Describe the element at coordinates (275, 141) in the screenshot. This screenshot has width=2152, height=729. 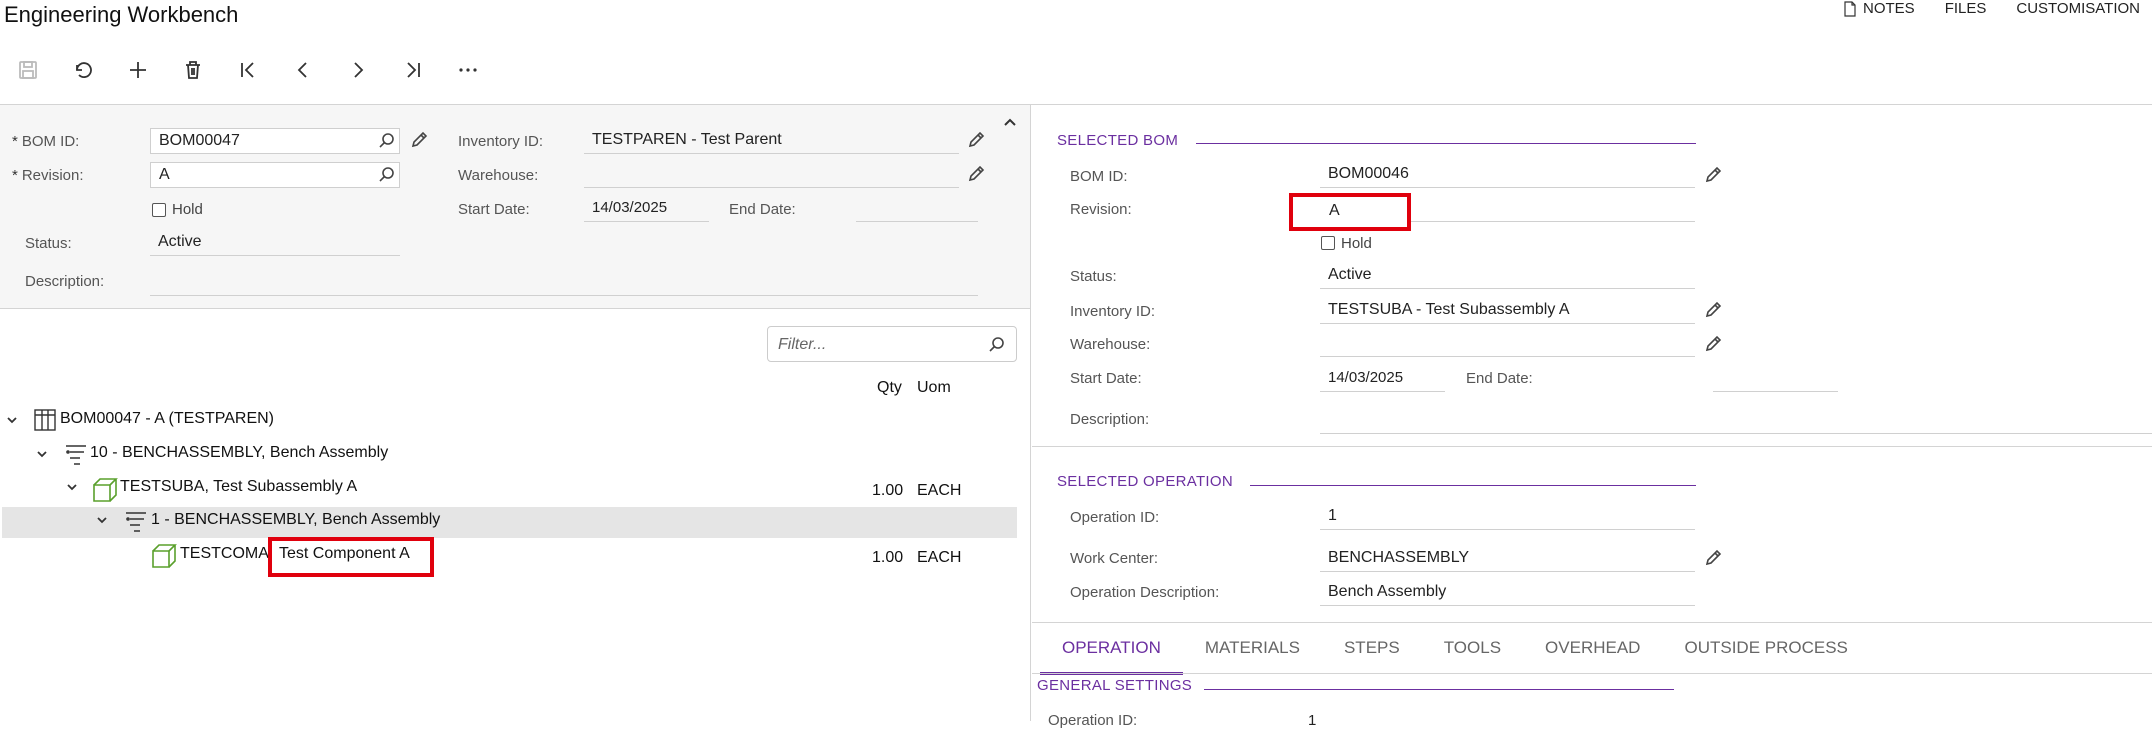
I see `bom-id-input: BOM00047` at that location.